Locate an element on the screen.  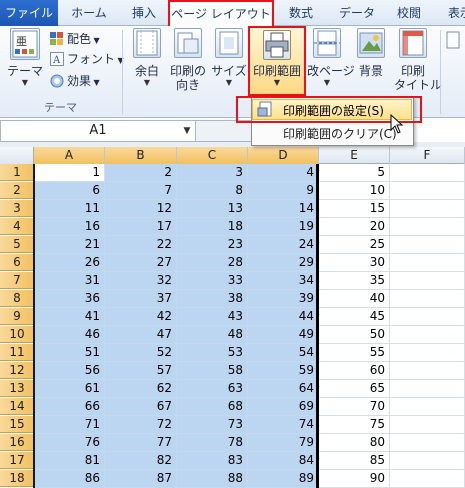
row-header: 15 is located at coordinates (17, 424).